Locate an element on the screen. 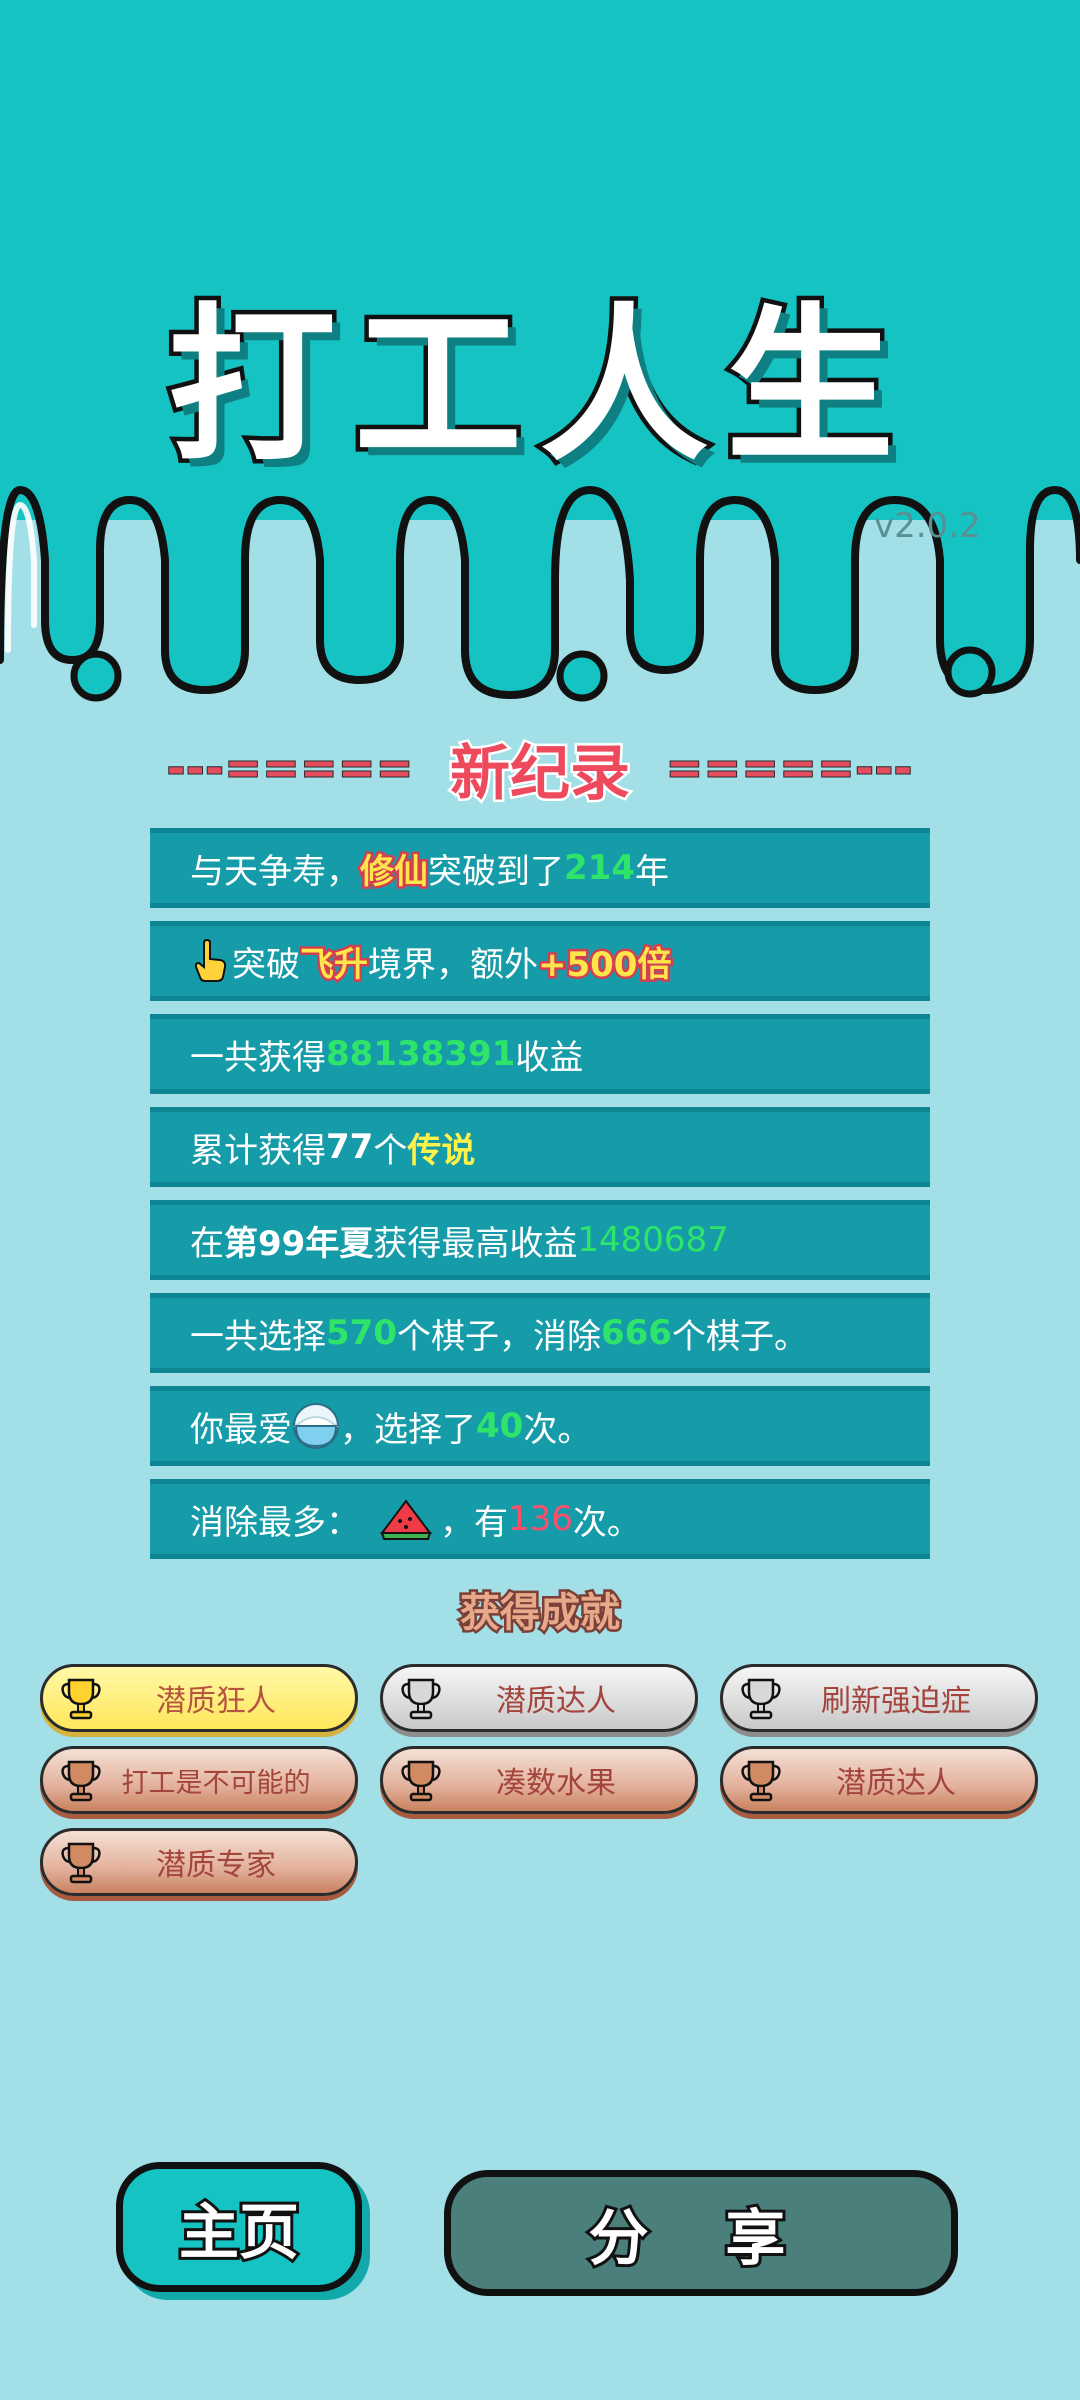  stat-text: ，选择了 is located at coordinates (408, 1429).